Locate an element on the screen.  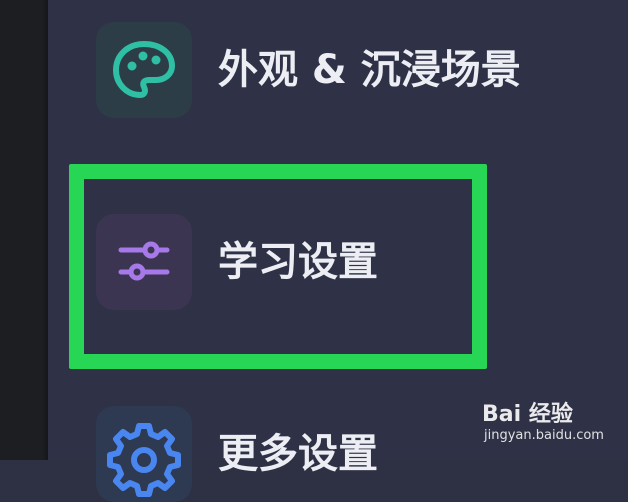
watermark: Bai 经验 jingyan.baidu.com is located at coordinates (546, 422).